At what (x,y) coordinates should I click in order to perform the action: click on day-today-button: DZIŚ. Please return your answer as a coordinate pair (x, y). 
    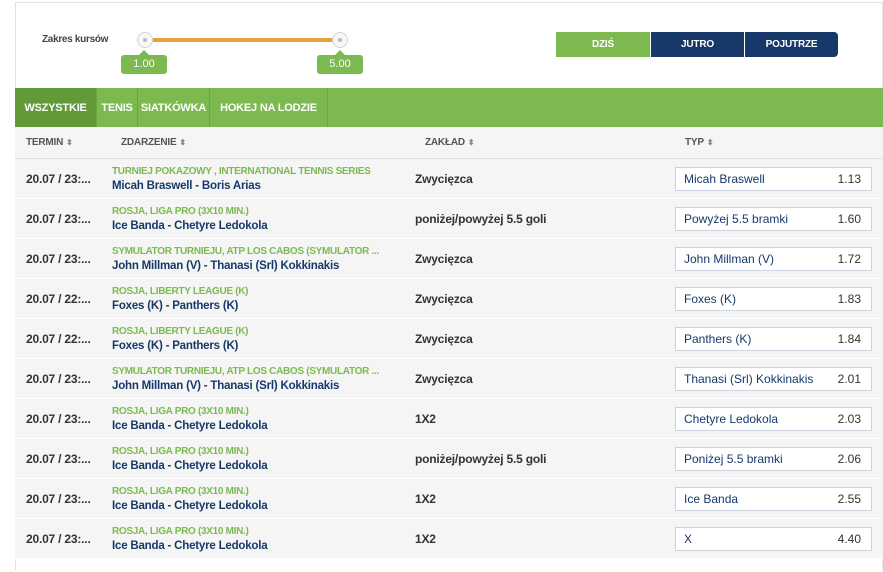
    Looking at the image, I should click on (603, 44).